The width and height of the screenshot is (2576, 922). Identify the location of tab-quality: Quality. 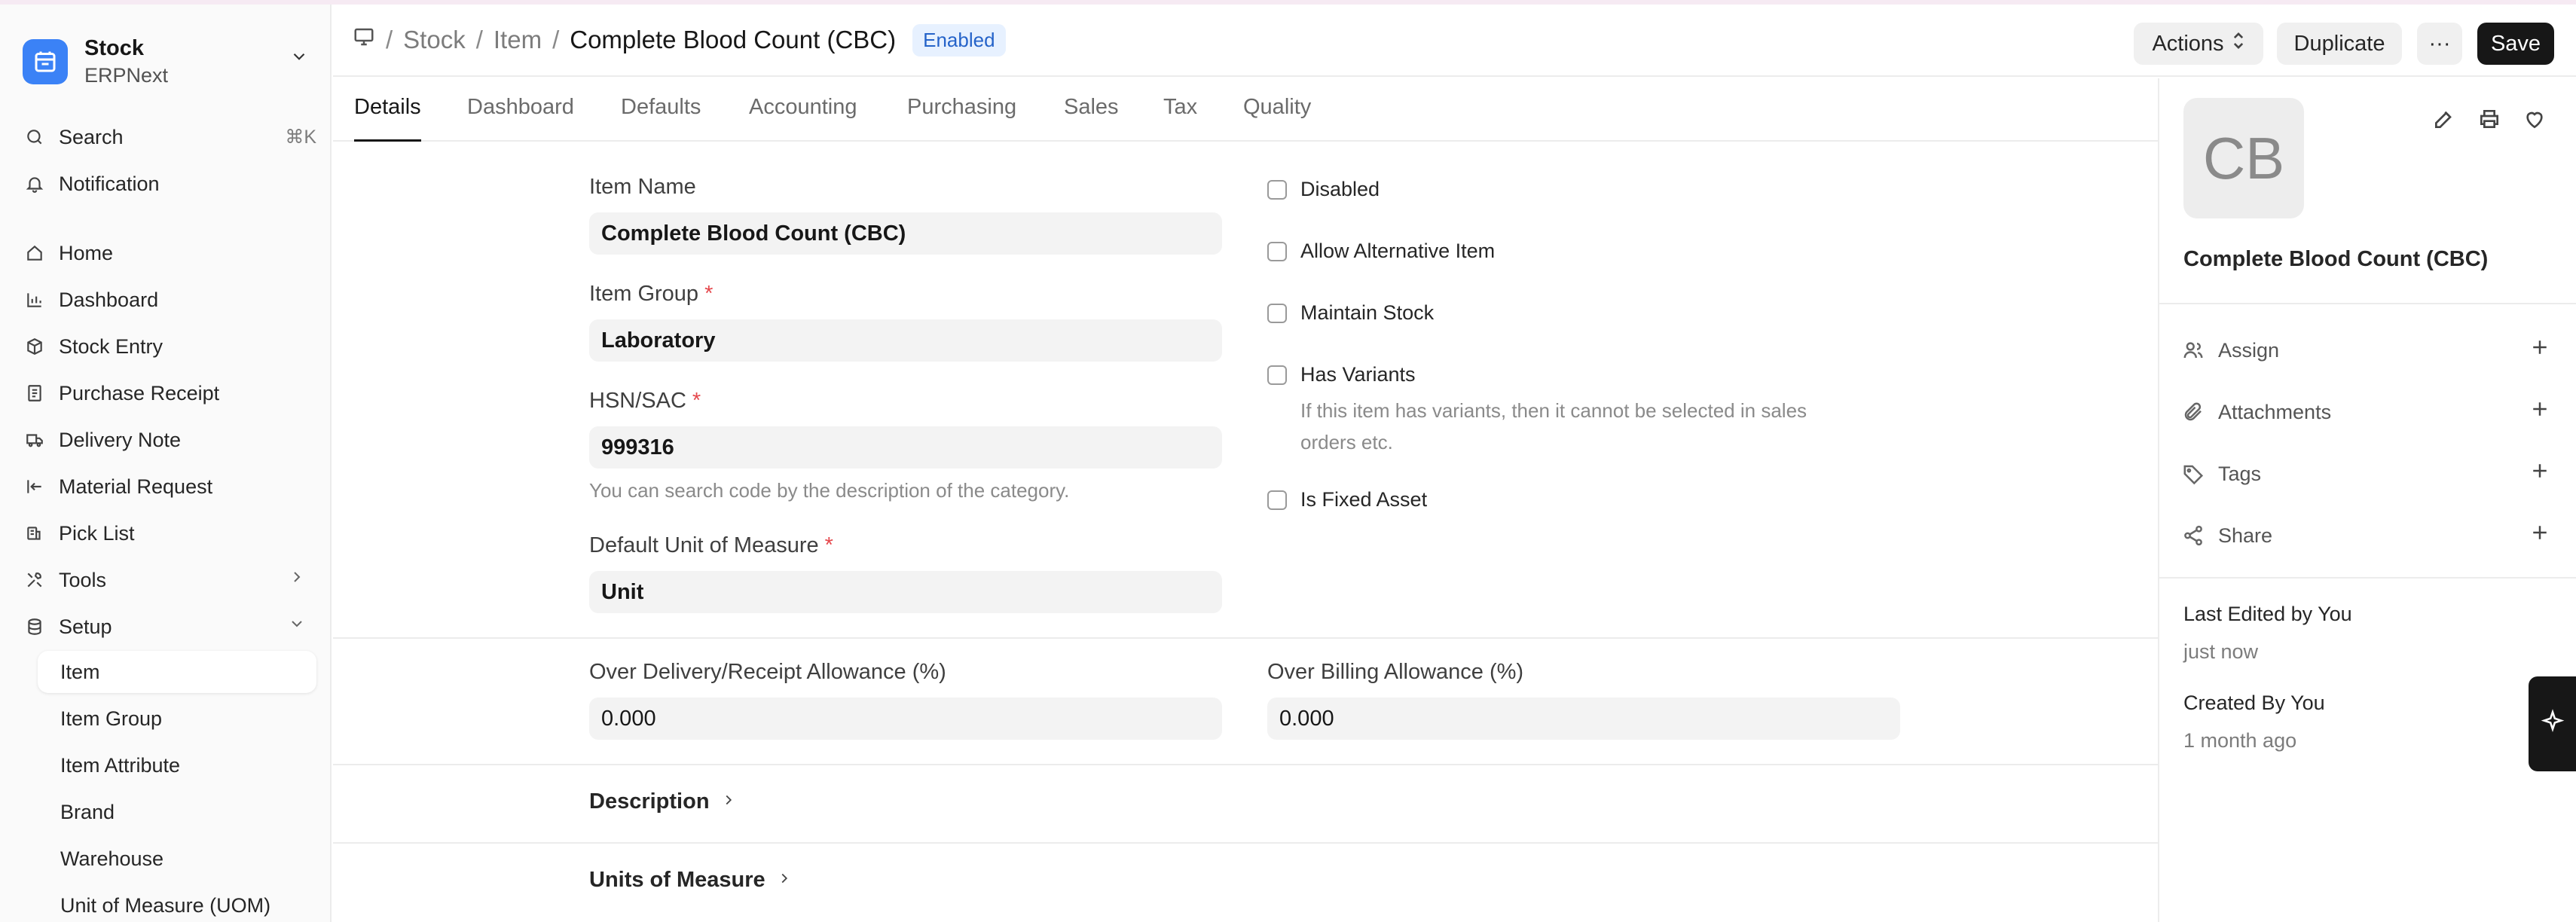
(1277, 118).